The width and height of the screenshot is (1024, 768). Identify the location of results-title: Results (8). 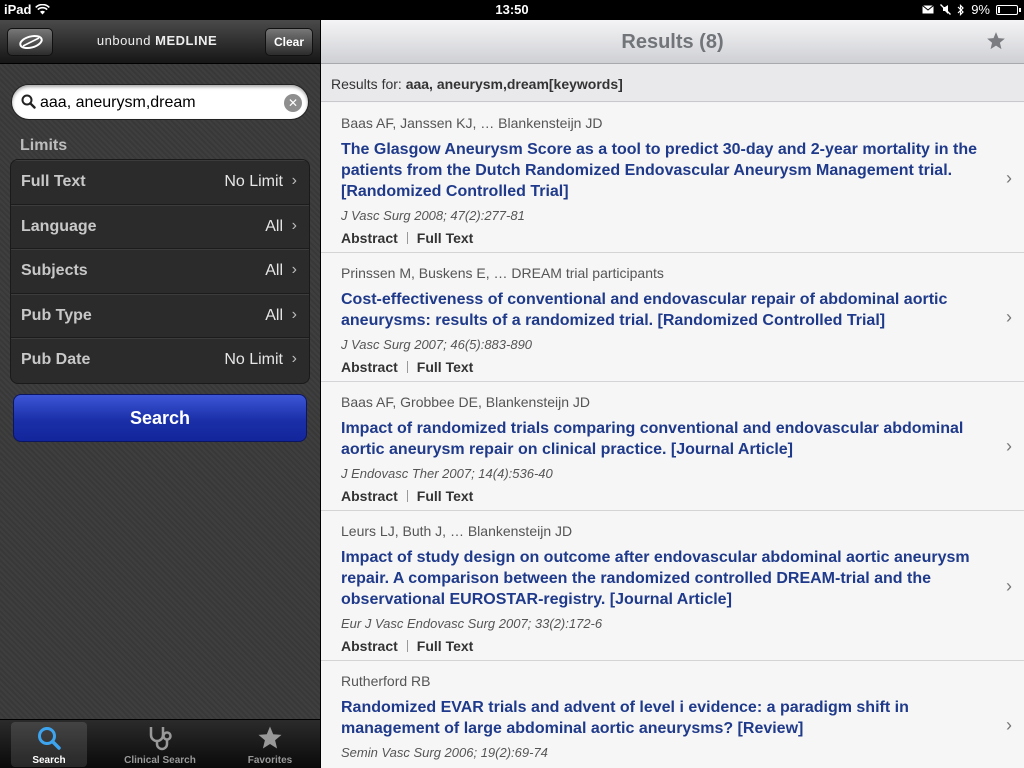
(672, 42).